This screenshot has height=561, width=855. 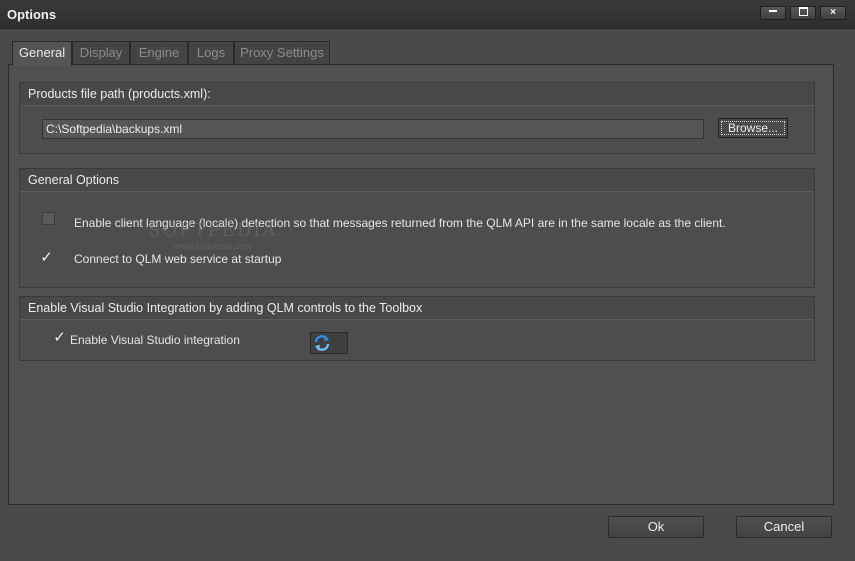 I want to click on products-path-input, so click(x=373, y=129).